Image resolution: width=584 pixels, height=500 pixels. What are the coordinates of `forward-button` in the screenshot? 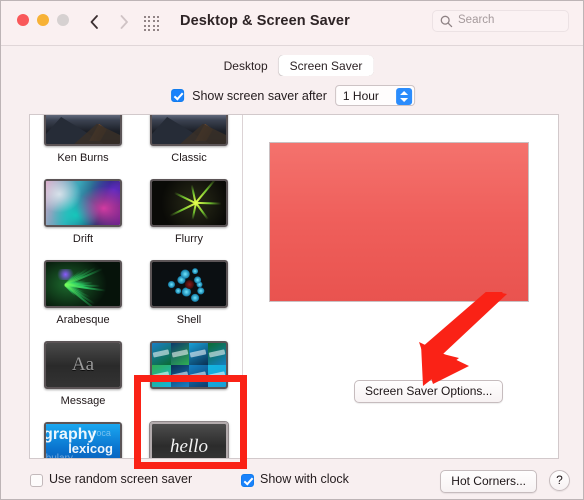 It's located at (124, 22).